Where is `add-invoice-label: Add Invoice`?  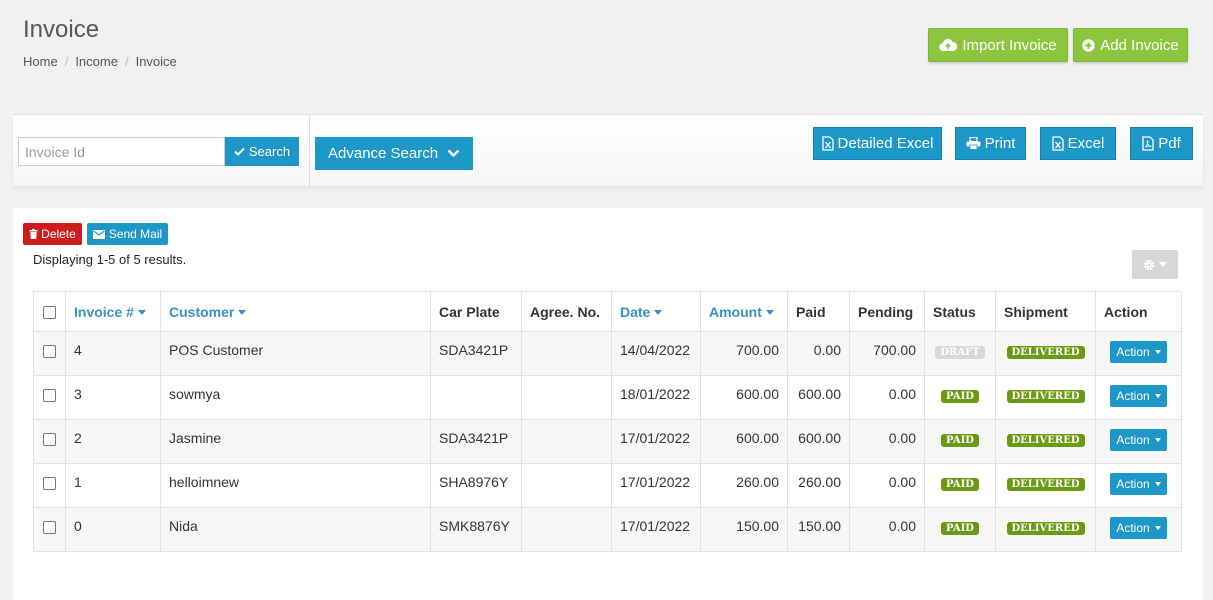
add-invoice-label: Add Invoice is located at coordinates (1139, 45).